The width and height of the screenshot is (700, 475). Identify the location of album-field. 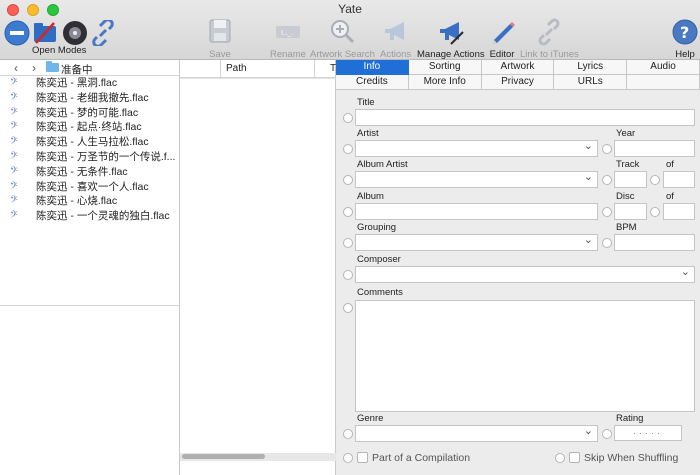
(476, 211).